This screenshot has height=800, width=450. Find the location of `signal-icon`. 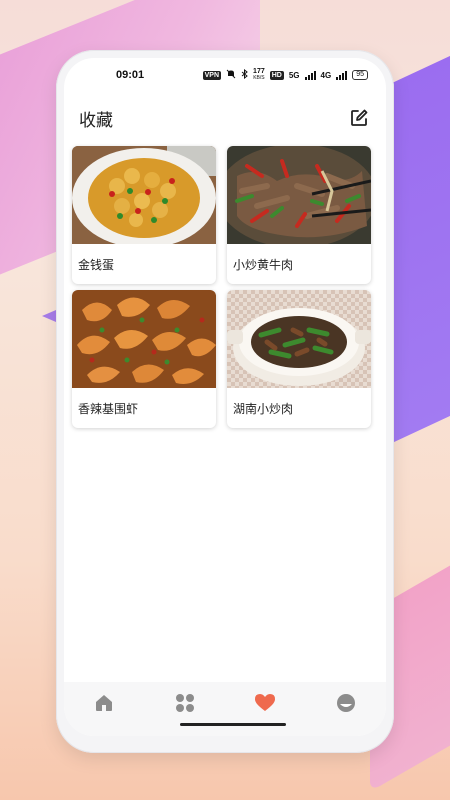

signal-icon is located at coordinates (310, 75).